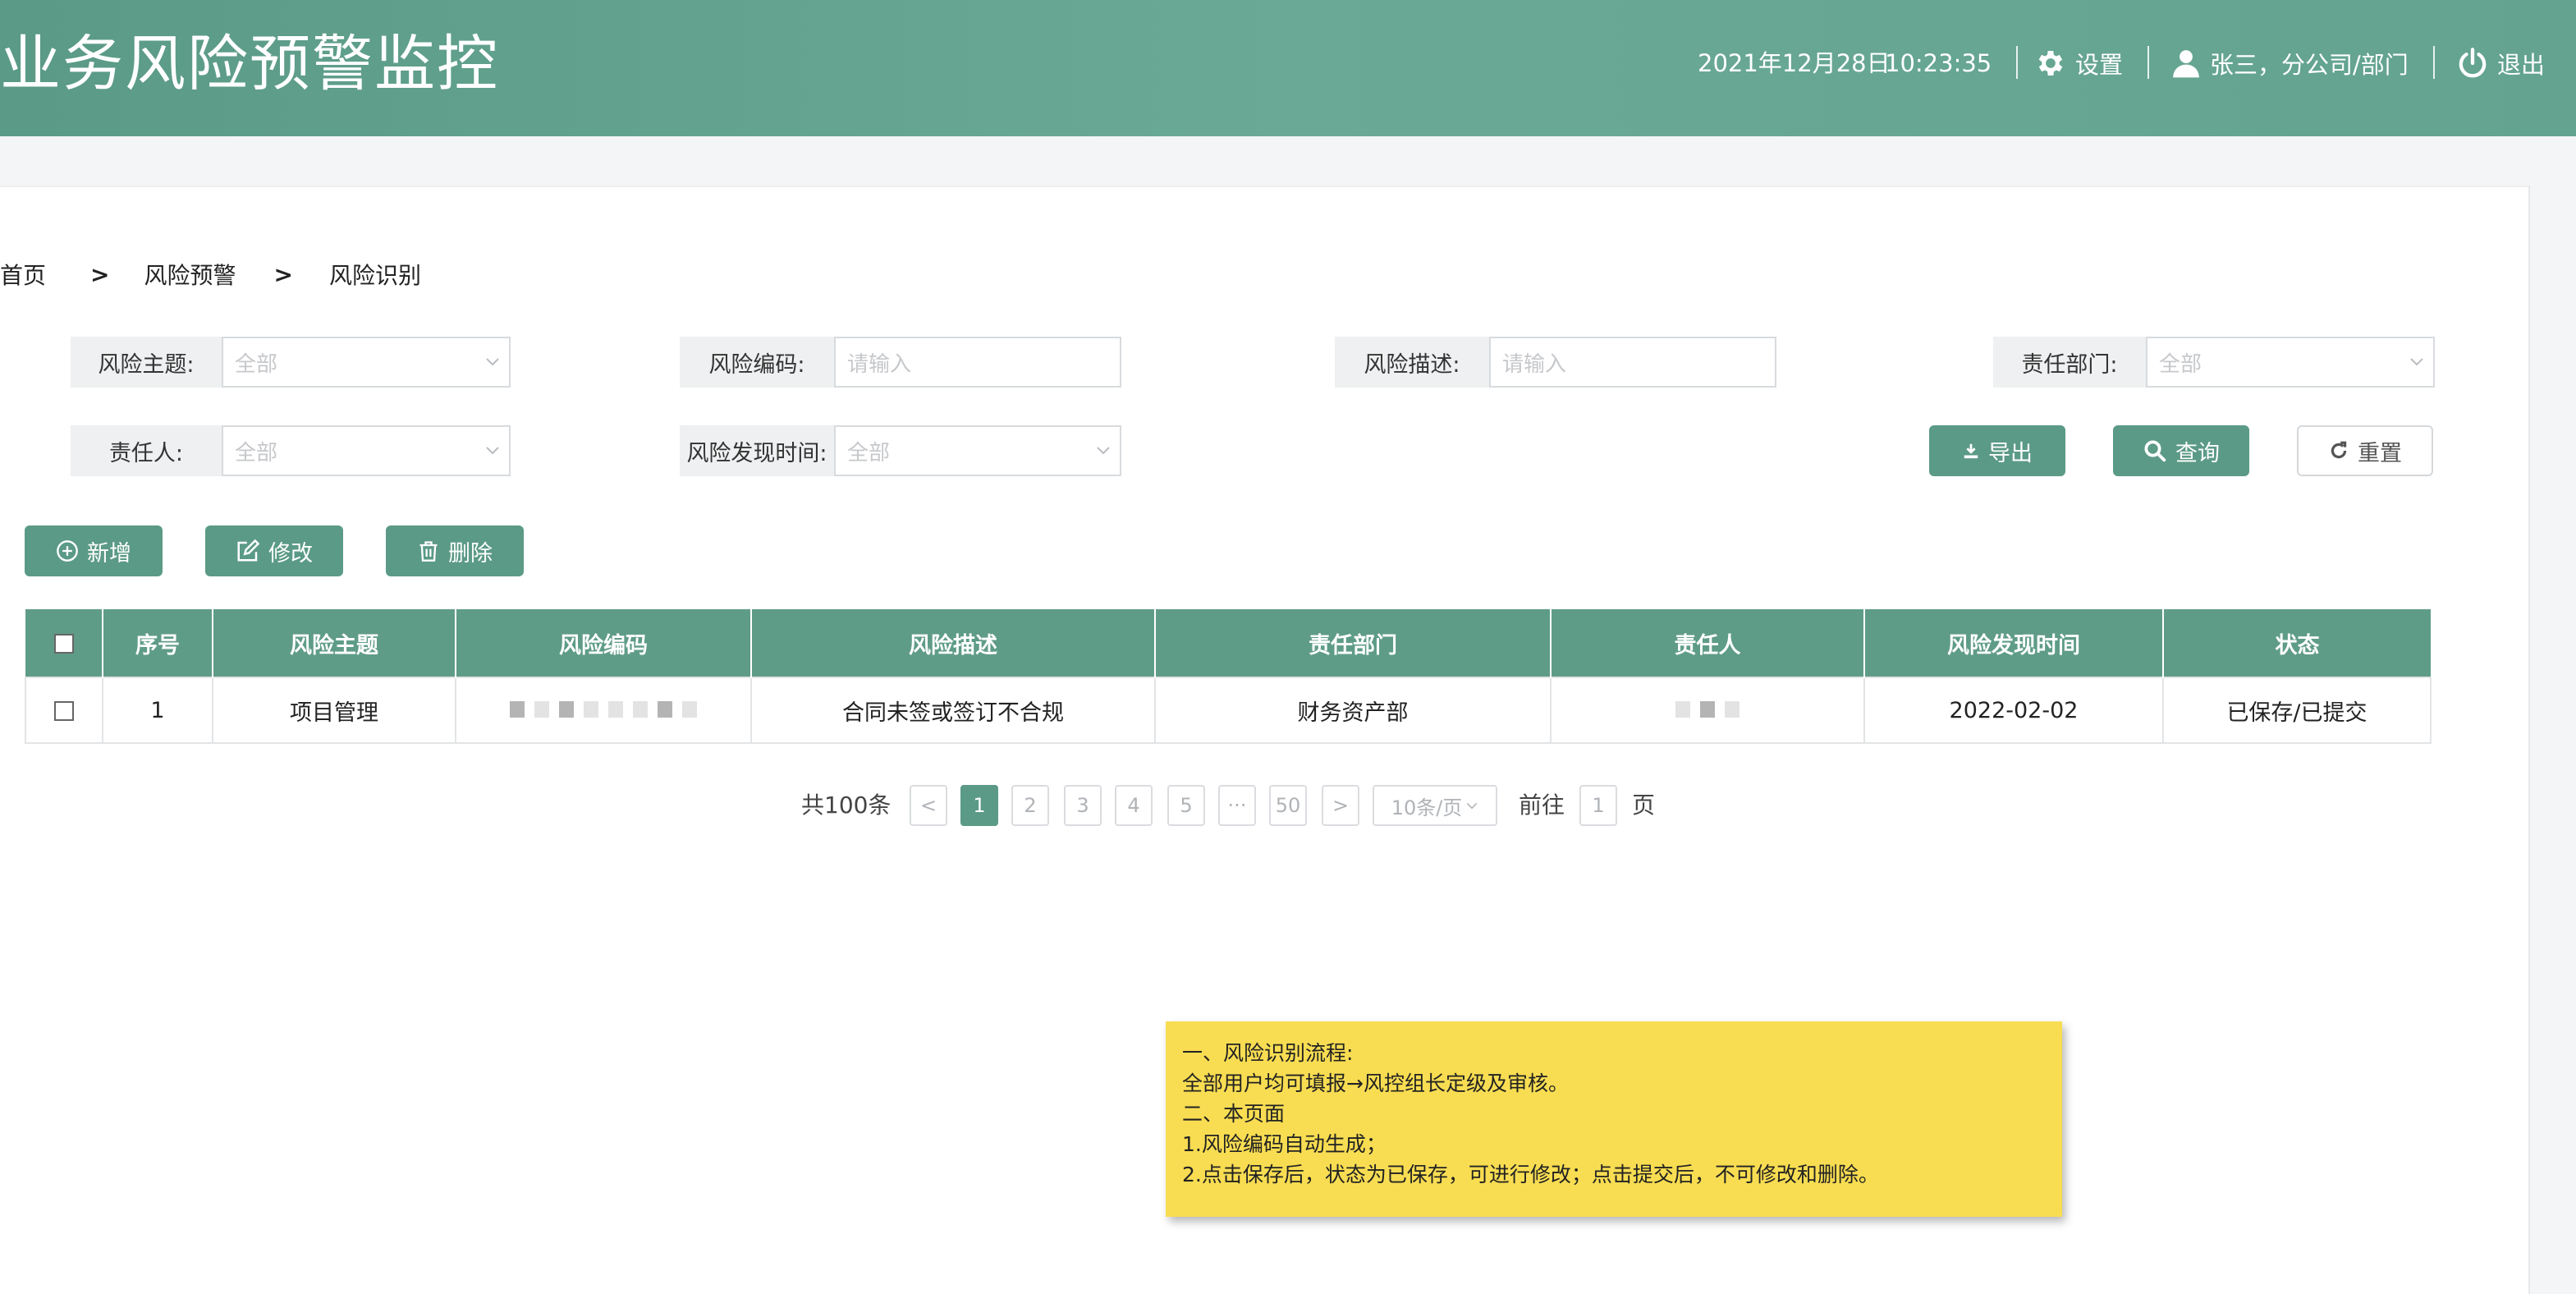  What do you see at coordinates (1268, 1053) in the screenshot?
I see `note-line: 一、风险识别流程:` at bounding box center [1268, 1053].